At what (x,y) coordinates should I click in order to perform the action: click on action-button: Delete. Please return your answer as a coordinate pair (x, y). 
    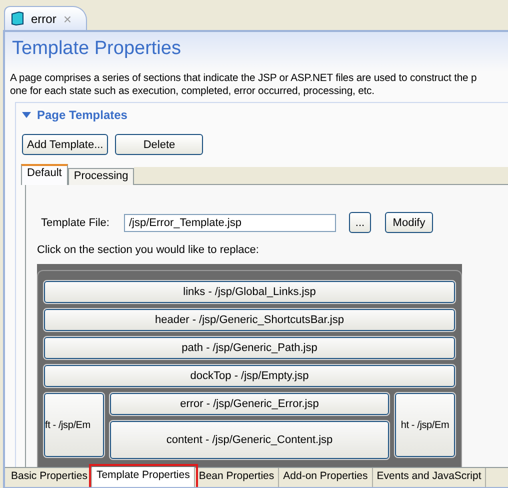
    Looking at the image, I should click on (159, 144).